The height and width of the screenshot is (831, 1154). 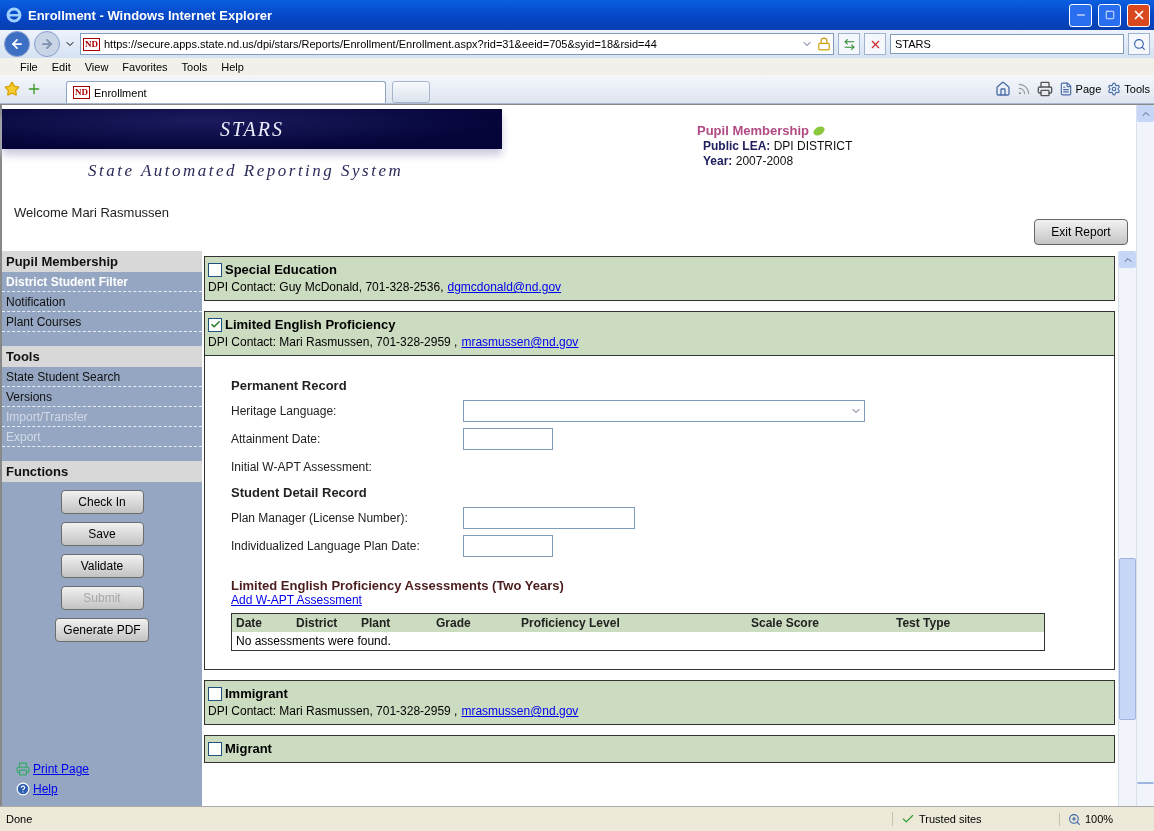 What do you see at coordinates (102, 397) in the screenshot?
I see `sidebar-item: Versions` at bounding box center [102, 397].